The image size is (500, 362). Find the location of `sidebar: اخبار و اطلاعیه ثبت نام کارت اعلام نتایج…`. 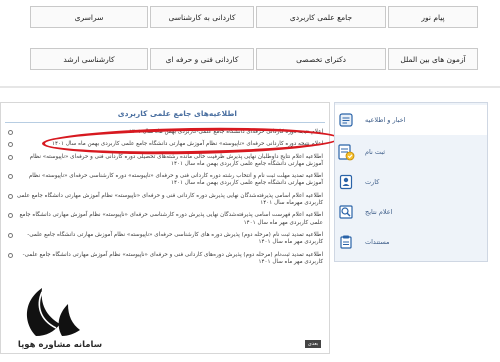

sidebar: اخبار و اطلاعیه ثبت نام کارت اعلام نتایج… is located at coordinates (411, 182).